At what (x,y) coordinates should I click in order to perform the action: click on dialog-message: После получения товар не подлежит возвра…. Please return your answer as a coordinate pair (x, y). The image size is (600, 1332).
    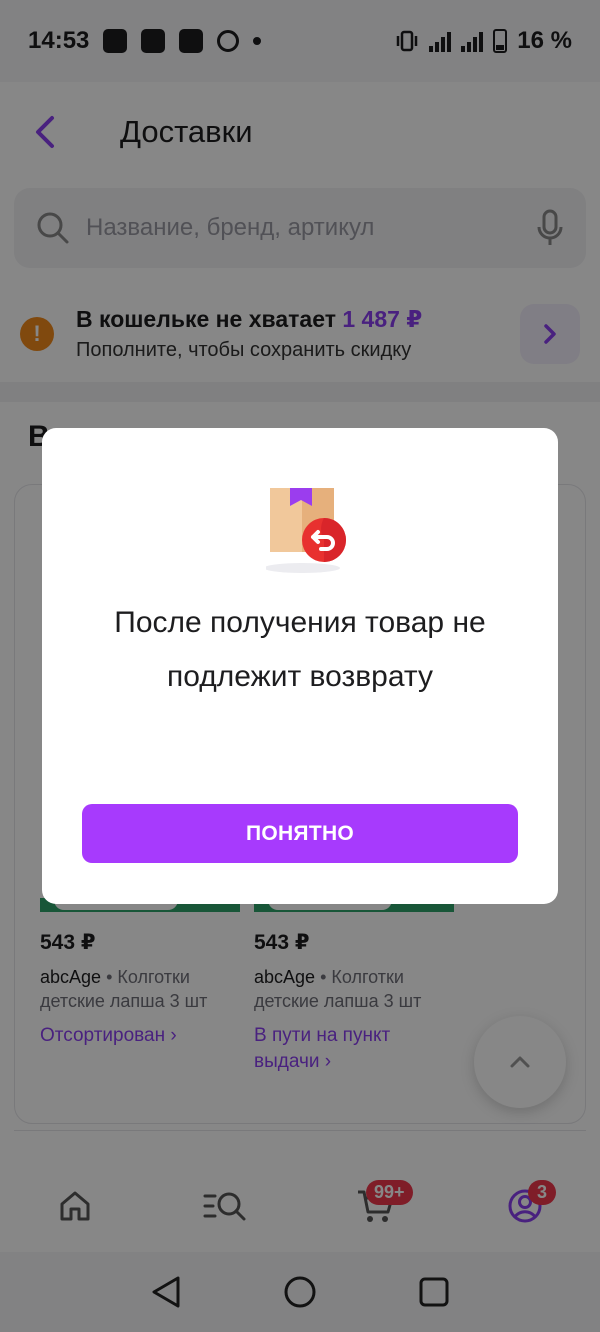
    Looking at the image, I should click on (300, 650).